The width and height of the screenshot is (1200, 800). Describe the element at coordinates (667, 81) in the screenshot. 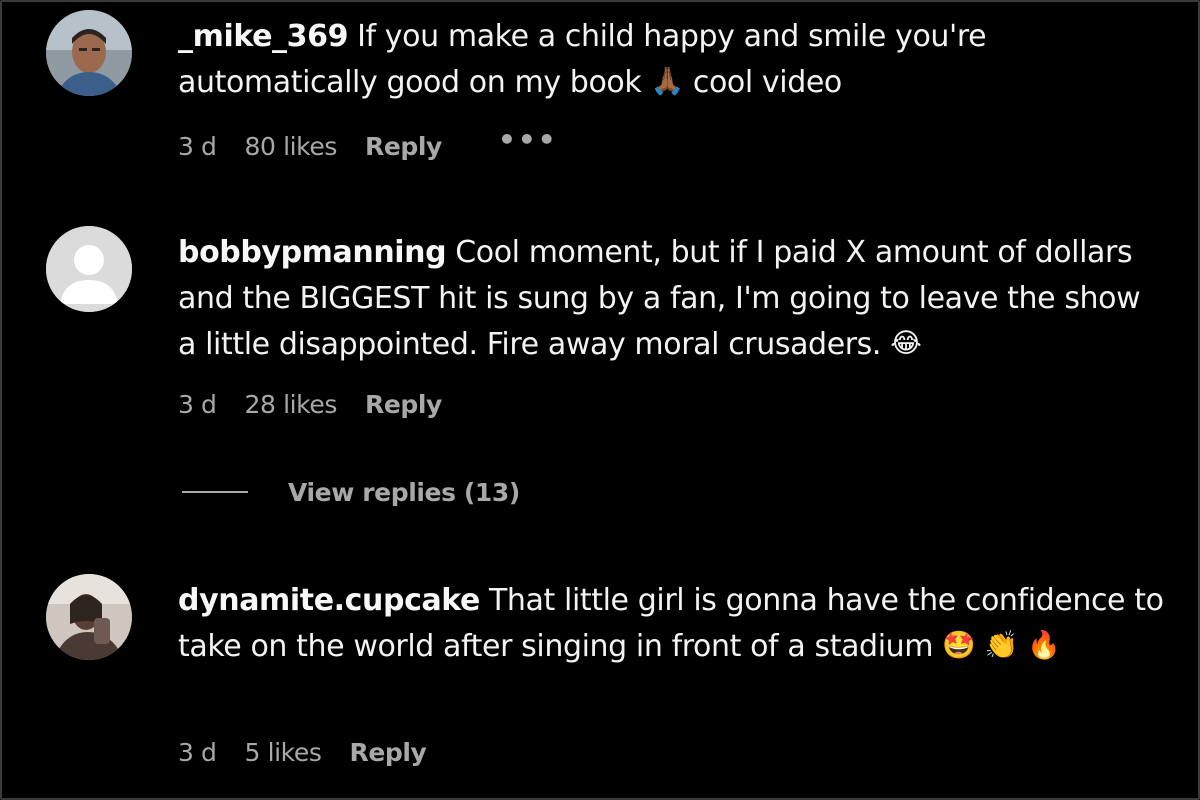

I see `folded-hands-emoji-icon: 🙏🏾` at that location.